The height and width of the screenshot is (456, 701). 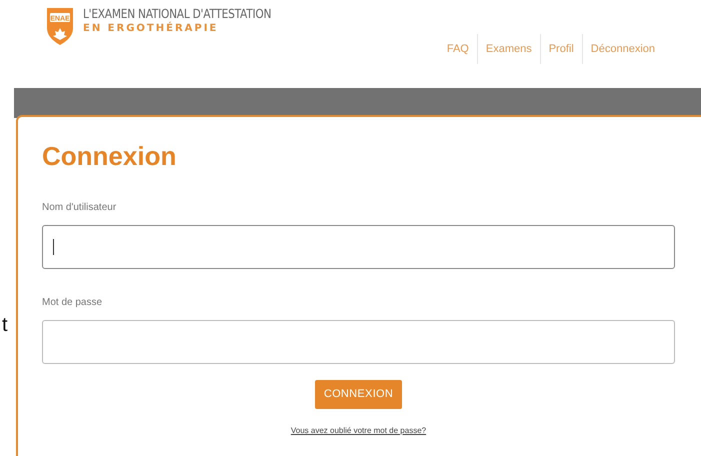 I want to click on shield-logo-icon, so click(x=60, y=26).